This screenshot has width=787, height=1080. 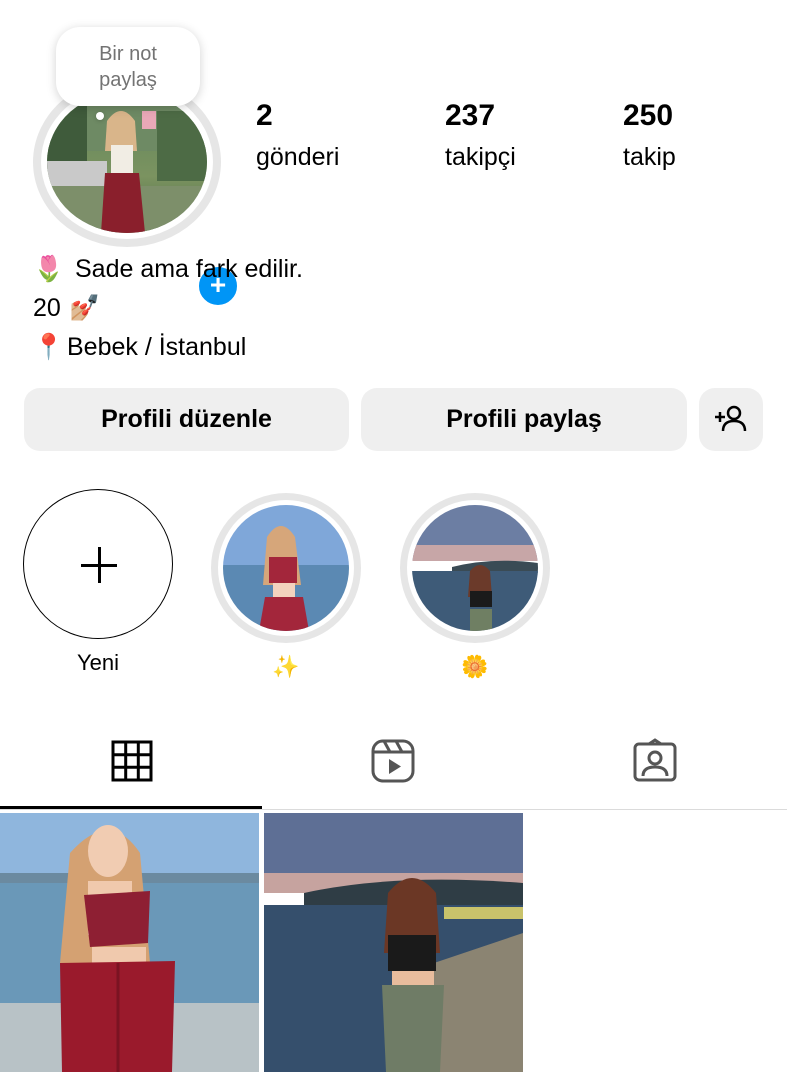 What do you see at coordinates (49, 269) in the screenshot?
I see `tulip-emoji: 🌷` at bounding box center [49, 269].